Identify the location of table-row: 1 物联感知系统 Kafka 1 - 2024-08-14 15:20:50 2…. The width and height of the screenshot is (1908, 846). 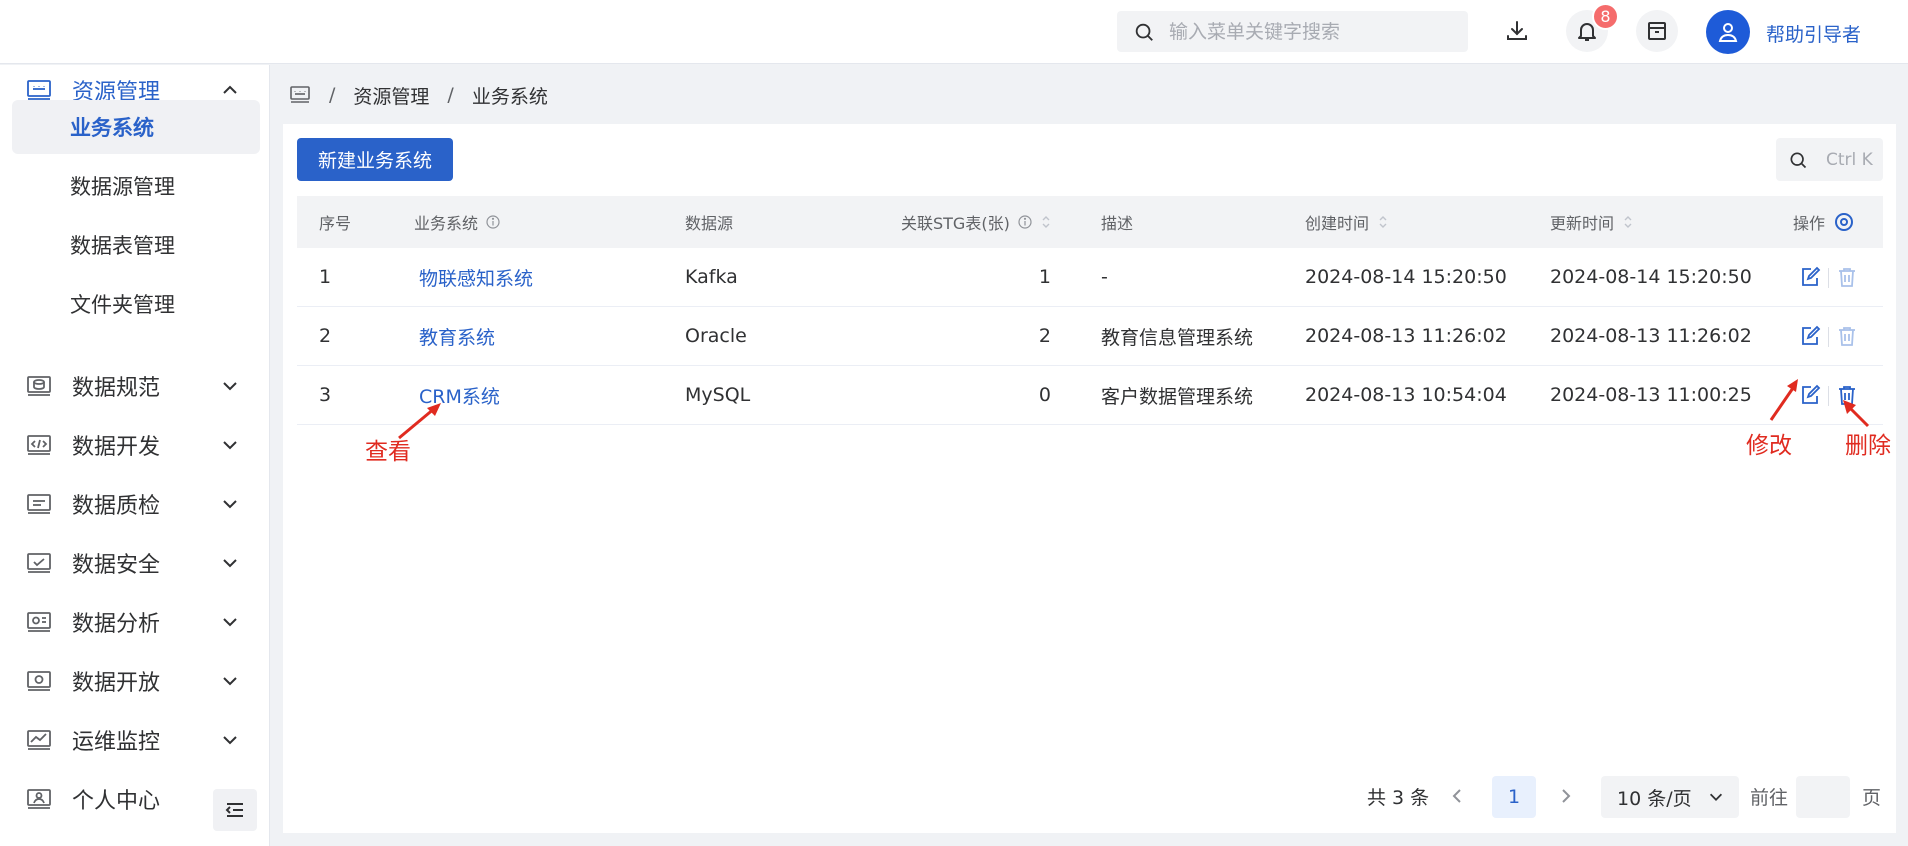
(1090, 277).